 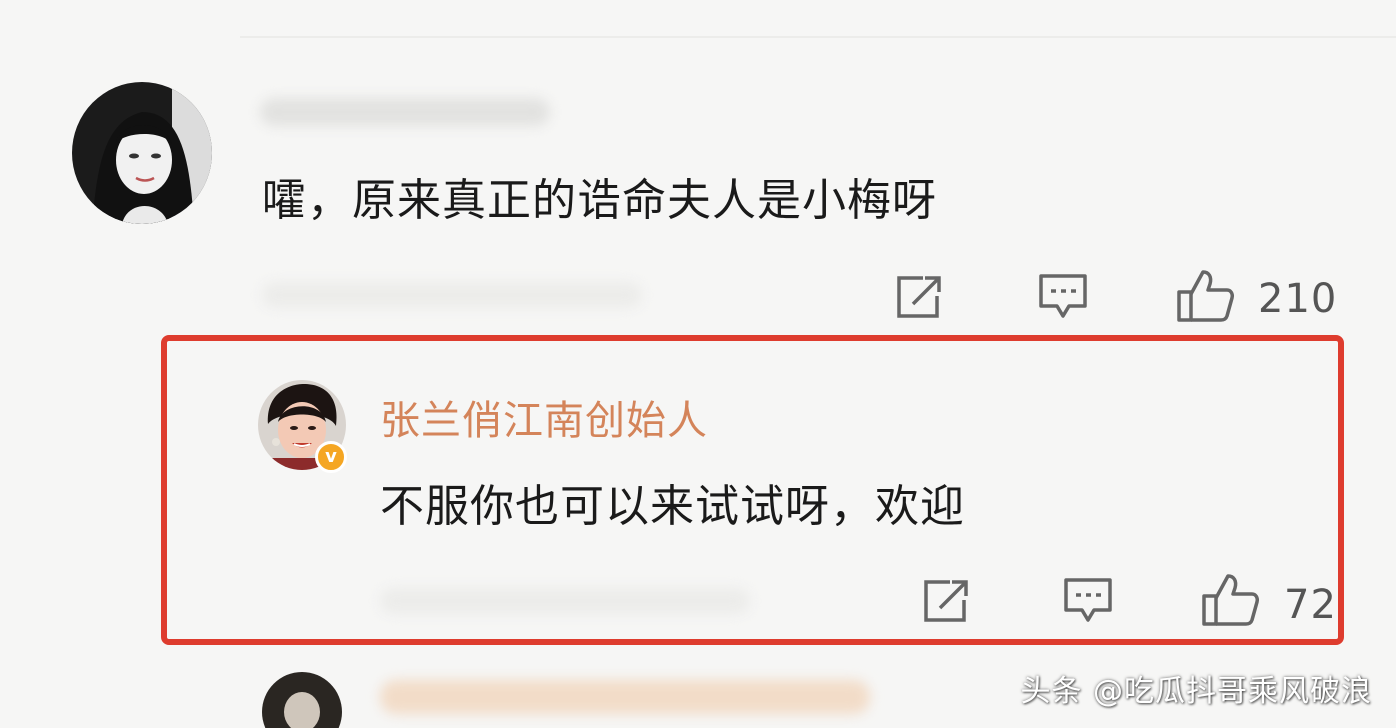 What do you see at coordinates (302, 700) in the screenshot?
I see `avatar-next-commenter` at bounding box center [302, 700].